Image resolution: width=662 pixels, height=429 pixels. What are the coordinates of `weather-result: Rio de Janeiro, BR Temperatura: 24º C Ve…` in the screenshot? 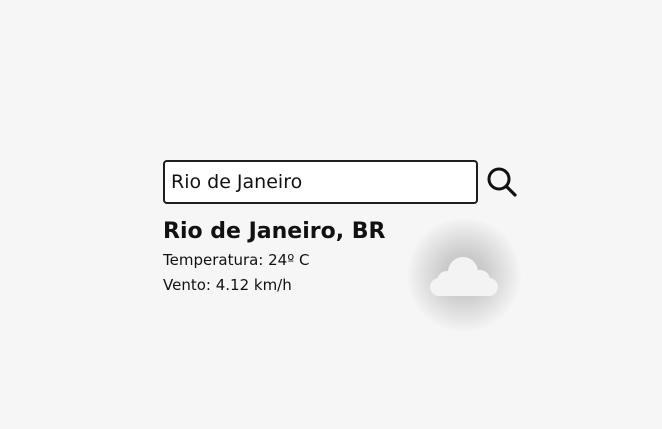 It's located at (274, 257).